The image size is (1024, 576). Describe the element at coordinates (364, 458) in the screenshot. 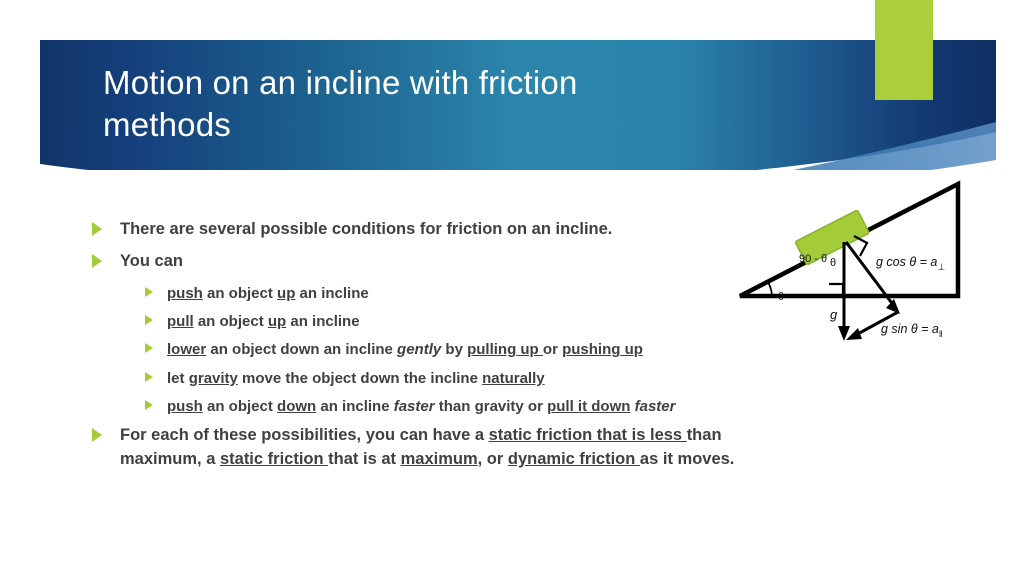

I see `bullet-text-segment: that is at` at that location.